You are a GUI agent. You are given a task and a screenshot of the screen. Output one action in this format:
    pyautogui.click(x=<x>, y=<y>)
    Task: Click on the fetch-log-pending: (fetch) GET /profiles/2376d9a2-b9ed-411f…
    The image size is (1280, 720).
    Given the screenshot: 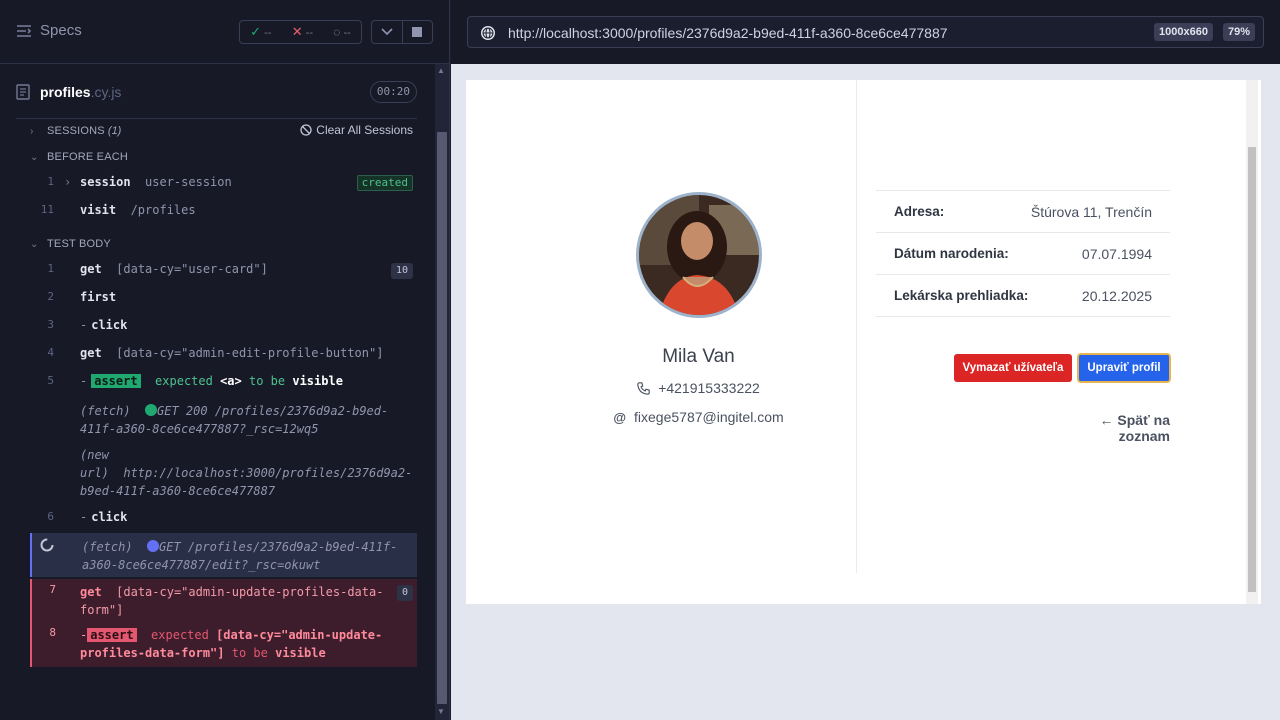 What is the action you would take?
    pyautogui.click(x=223, y=555)
    